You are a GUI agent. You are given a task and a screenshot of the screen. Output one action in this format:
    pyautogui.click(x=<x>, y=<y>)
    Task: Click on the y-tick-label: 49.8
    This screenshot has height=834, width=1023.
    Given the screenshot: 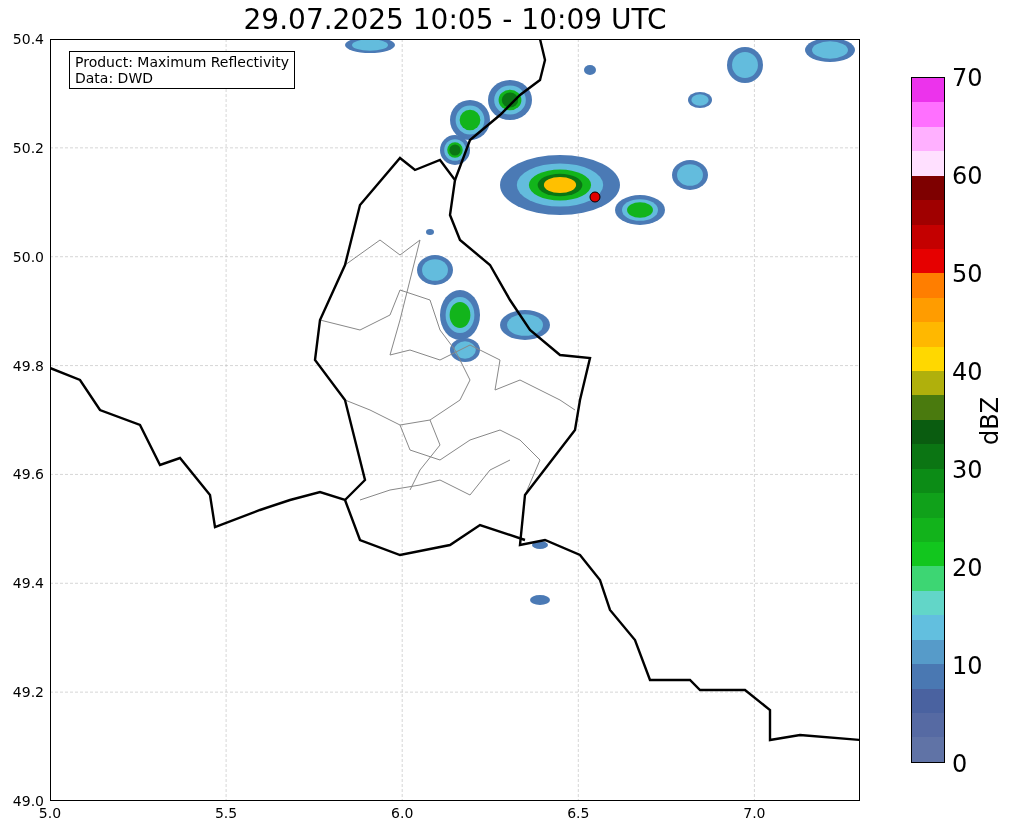 What is the action you would take?
    pyautogui.click(x=28, y=365)
    